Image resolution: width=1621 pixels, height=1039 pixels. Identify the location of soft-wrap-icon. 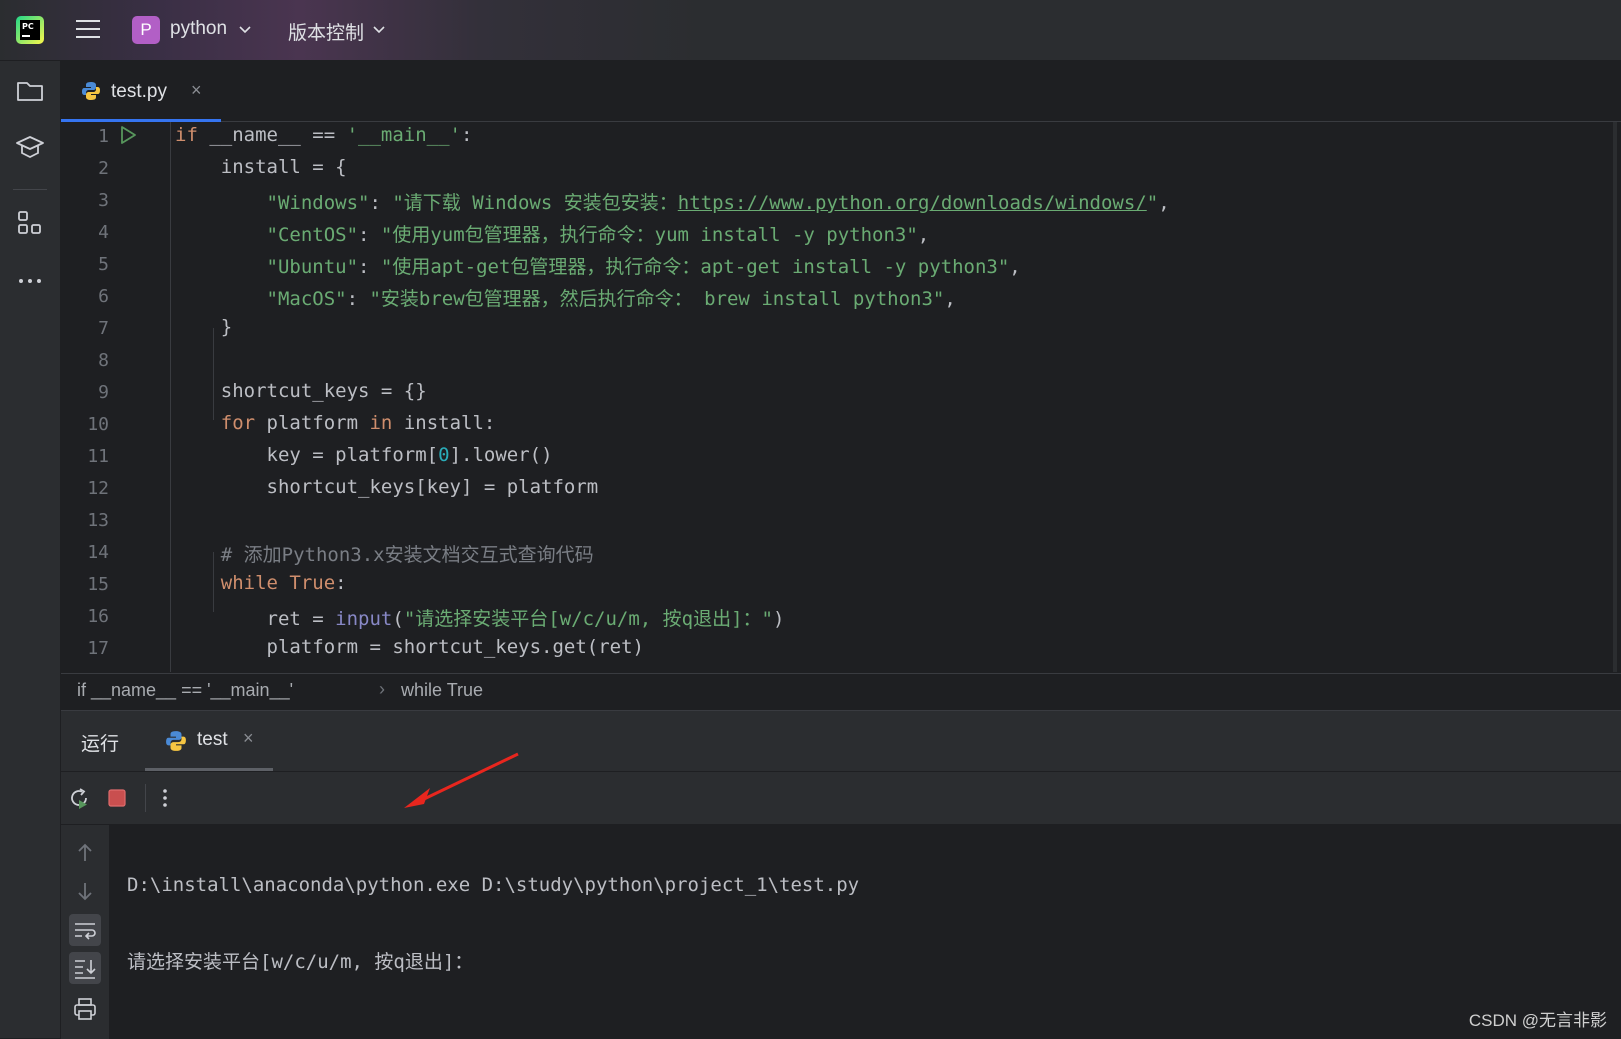
(85, 931).